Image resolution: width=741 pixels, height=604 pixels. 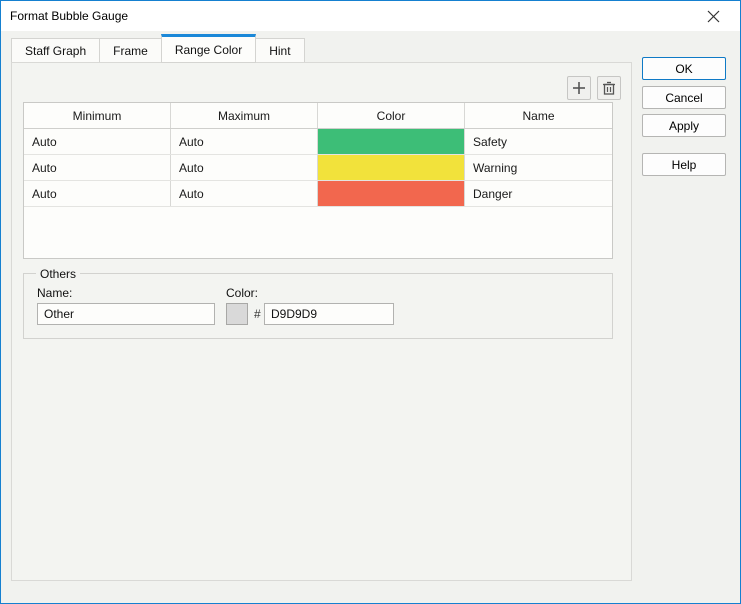 I want to click on cell-name: Danger, so click(x=538, y=193).